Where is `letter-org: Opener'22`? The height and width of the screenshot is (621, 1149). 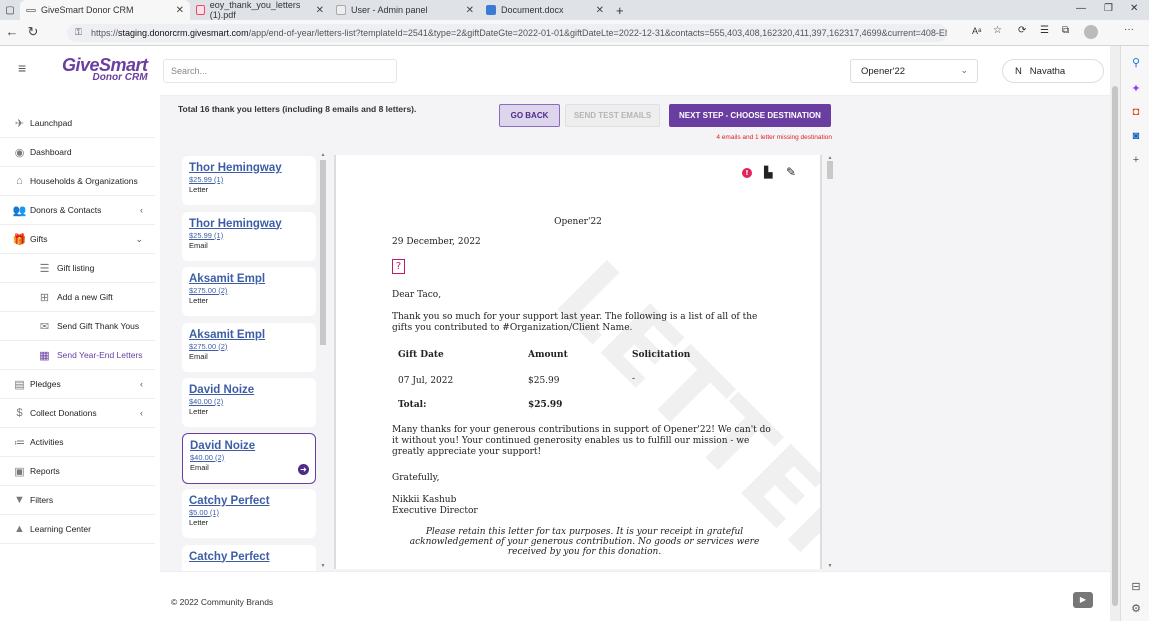
letter-org: Opener'22 is located at coordinates (578, 222).